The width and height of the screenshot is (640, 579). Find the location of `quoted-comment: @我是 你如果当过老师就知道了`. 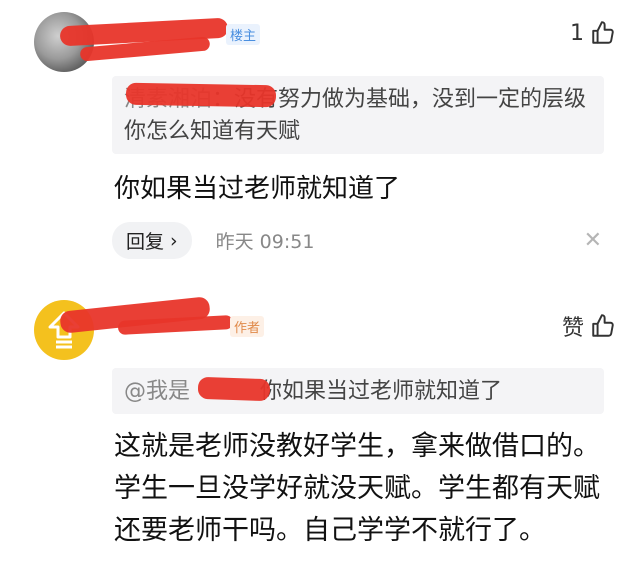

quoted-comment: @我是 你如果当过老师就知道了 is located at coordinates (358, 391).